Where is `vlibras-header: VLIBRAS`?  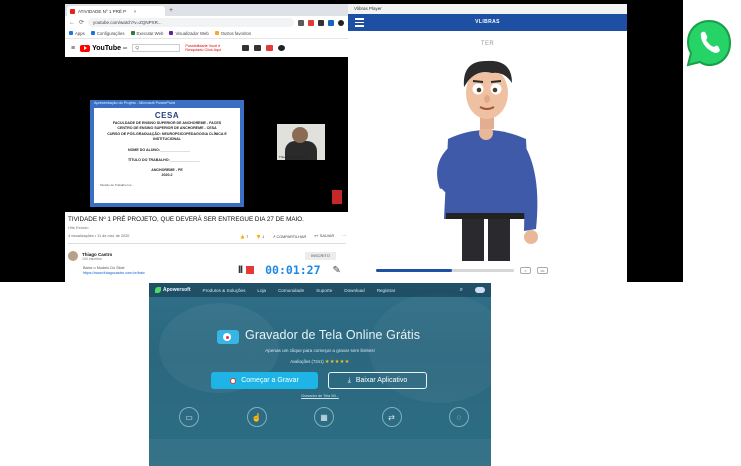
vlibras-header: VLIBRAS is located at coordinates (487, 22).